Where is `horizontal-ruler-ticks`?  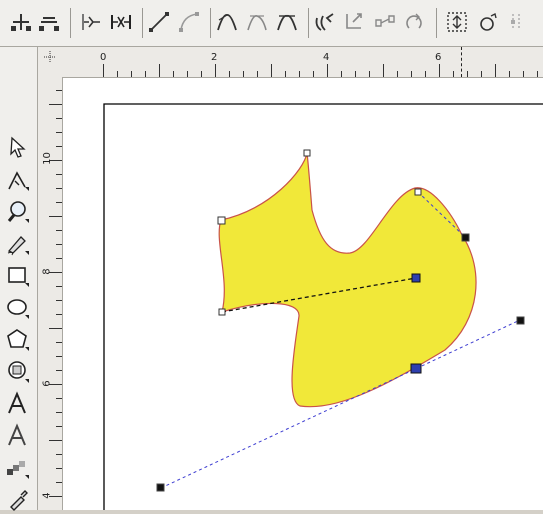
horizontal-ruler-ticks is located at coordinates (320, 70).